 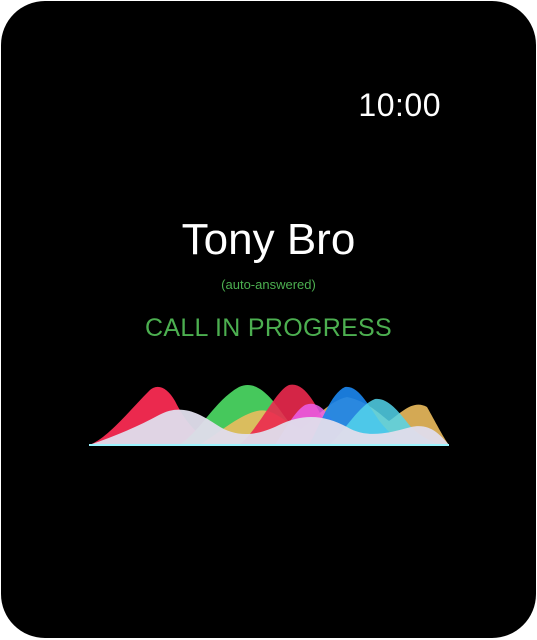 I want to click on call-status: CALL IN PROGRESS, so click(x=268, y=328).